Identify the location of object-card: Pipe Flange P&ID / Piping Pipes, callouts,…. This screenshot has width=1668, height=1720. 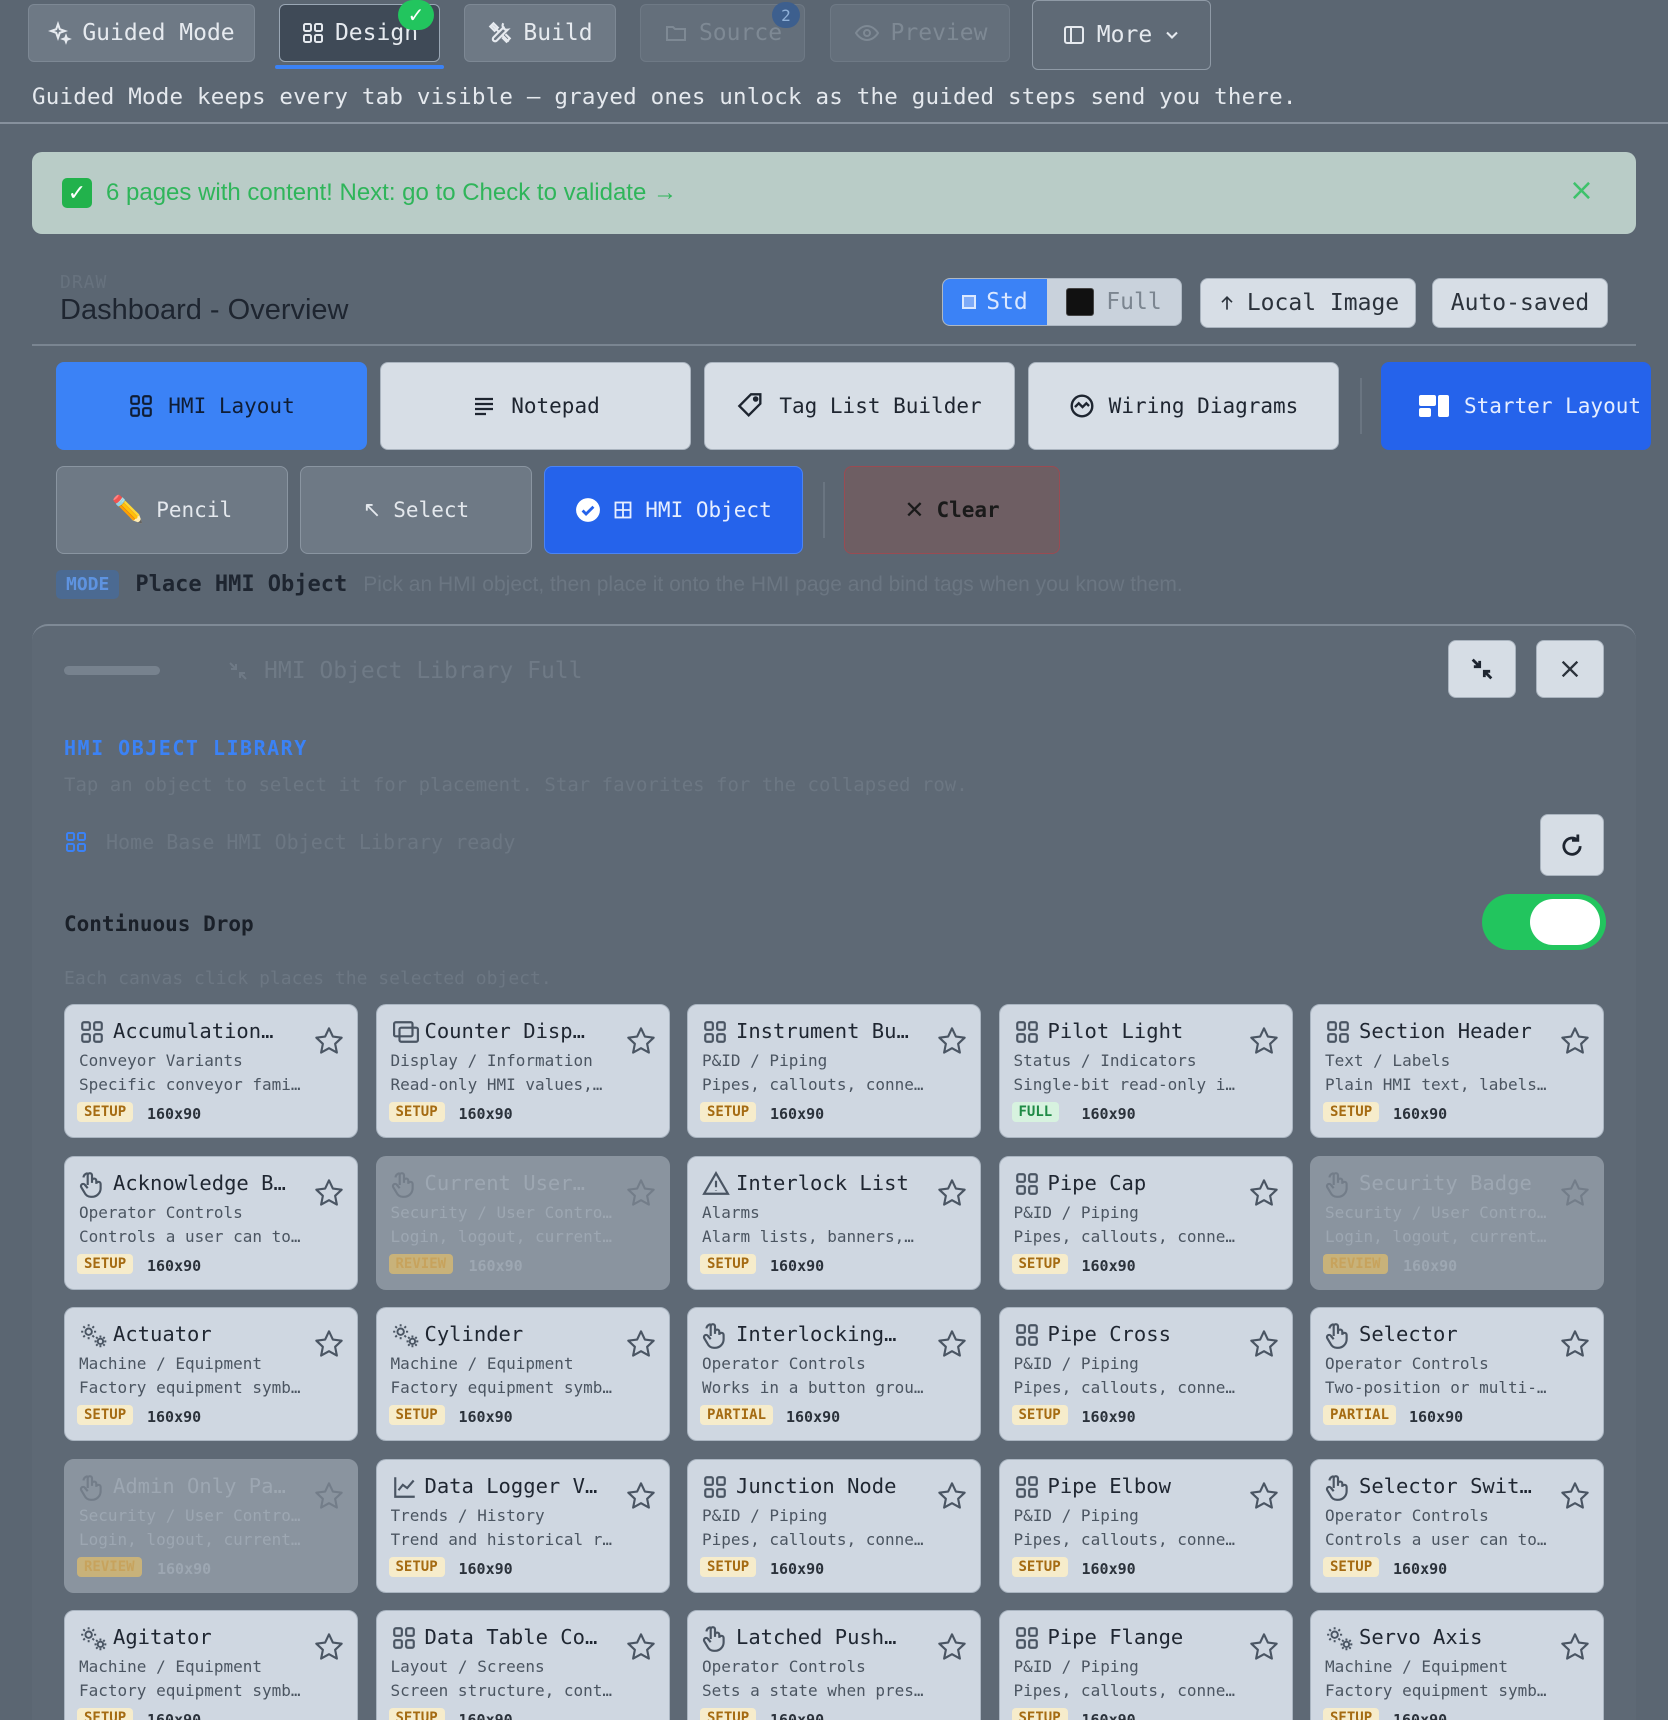
(1145, 1665).